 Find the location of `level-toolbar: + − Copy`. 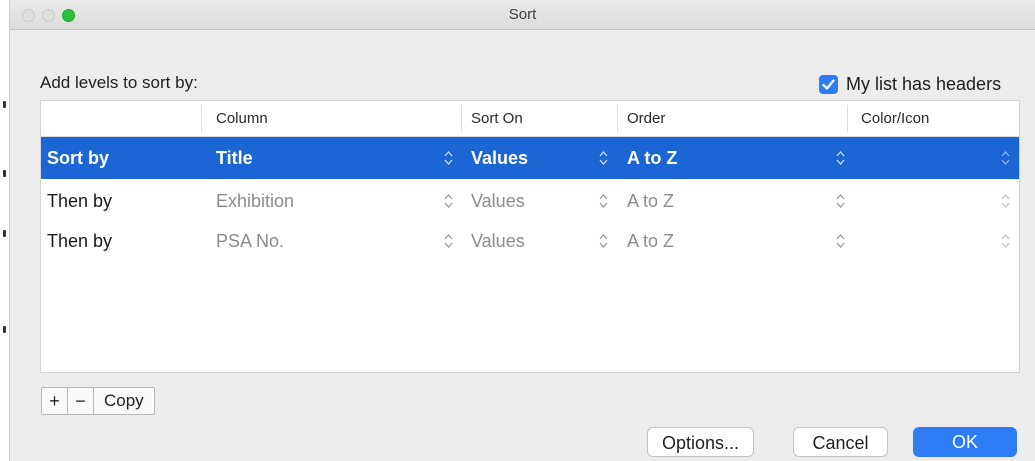

level-toolbar: + − Copy is located at coordinates (98, 401).